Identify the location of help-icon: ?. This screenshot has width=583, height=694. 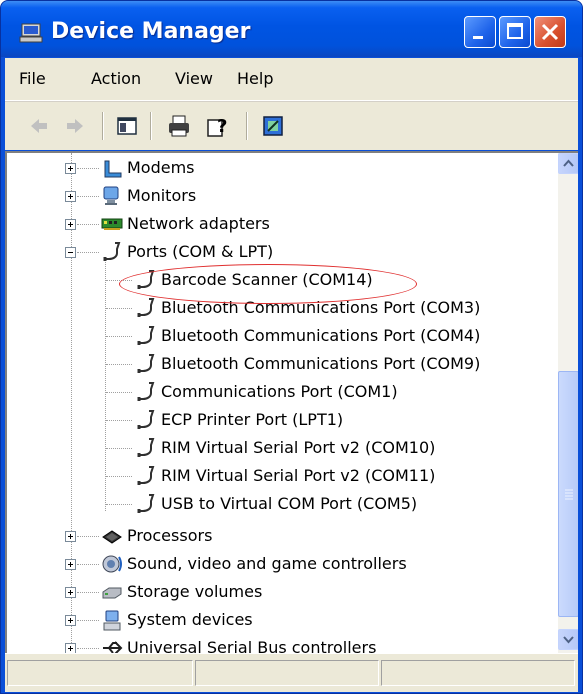
(218, 126).